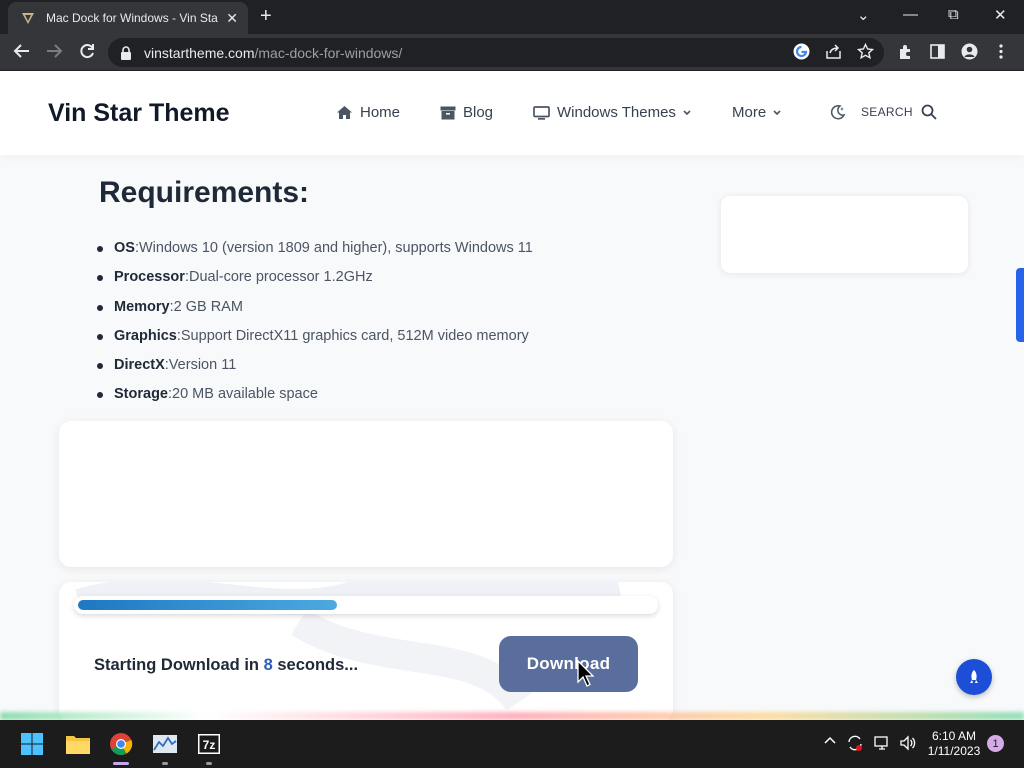  I want to click on volume-icon, so click(908, 744).